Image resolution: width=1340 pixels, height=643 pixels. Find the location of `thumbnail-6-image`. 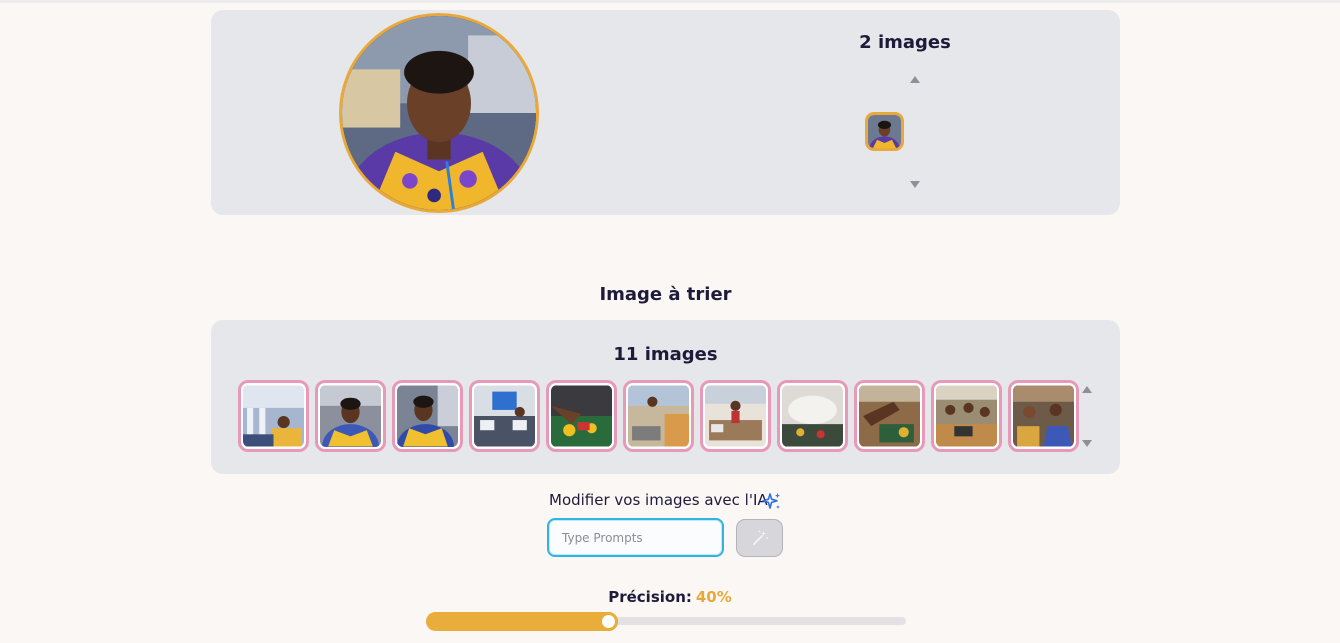

thumbnail-6-image is located at coordinates (658, 416).